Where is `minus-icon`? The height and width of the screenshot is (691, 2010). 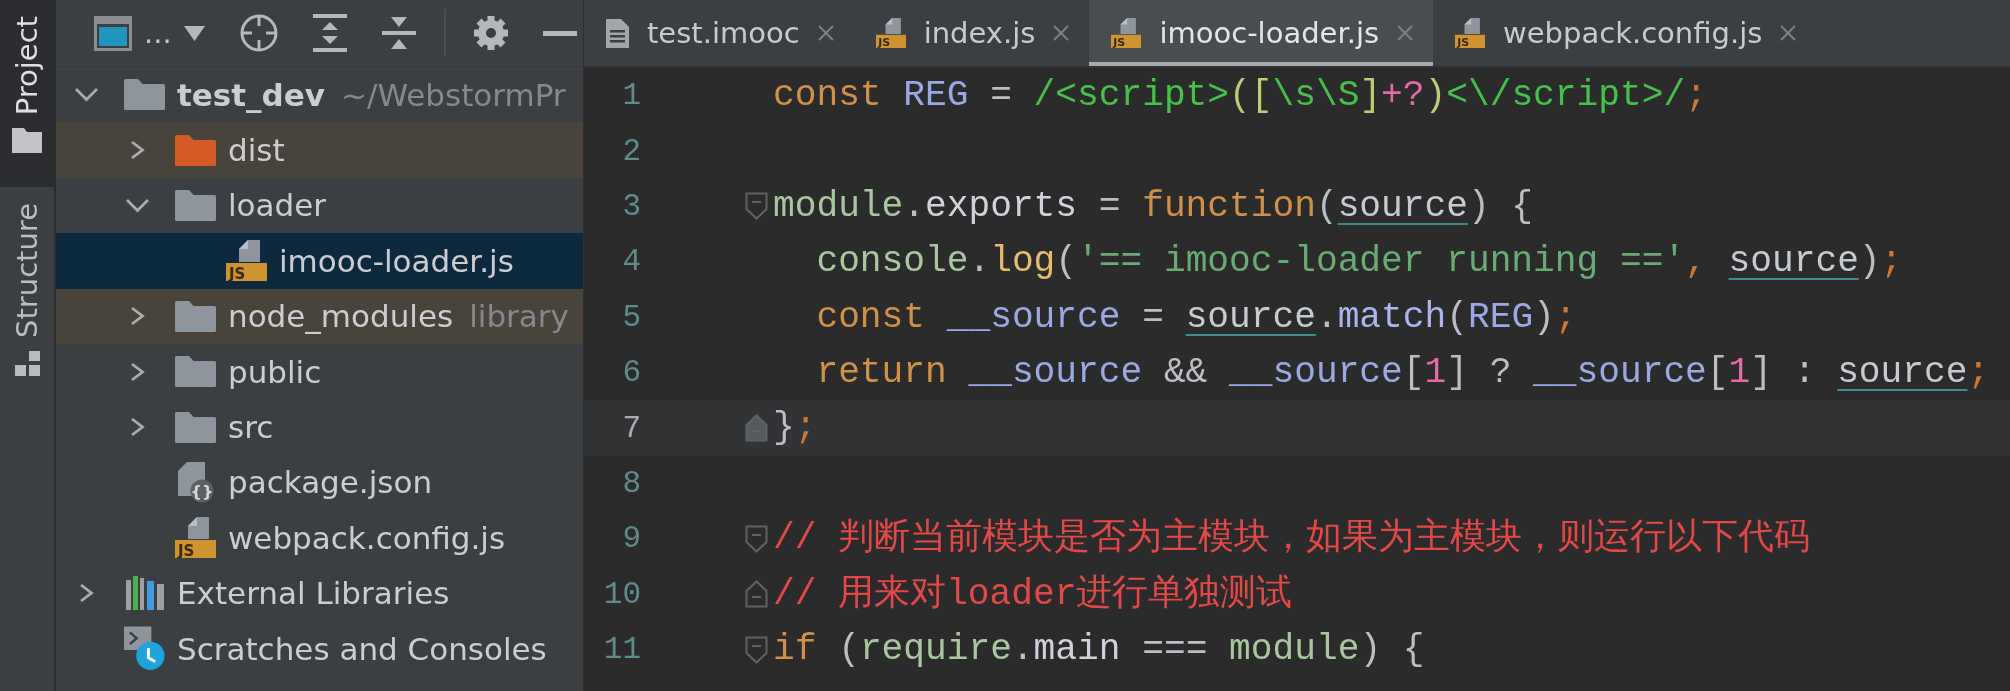
minus-icon is located at coordinates (559, 33).